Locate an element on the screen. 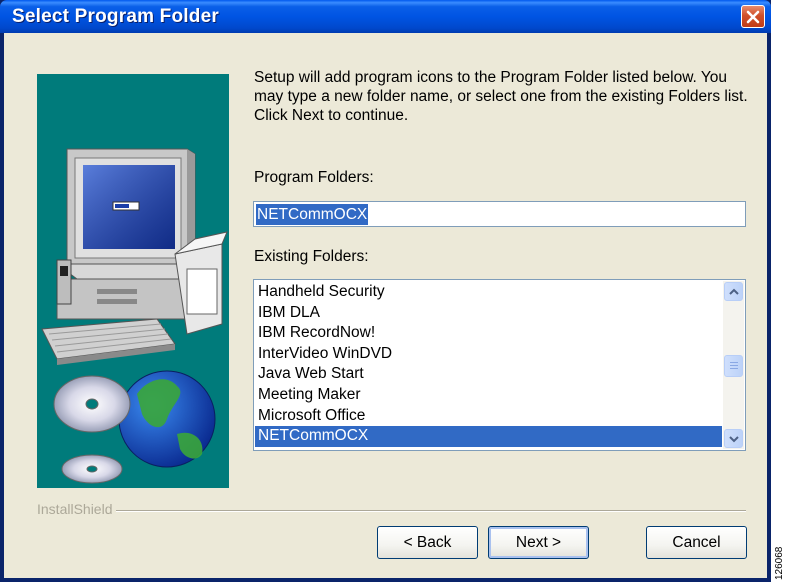 The width and height of the screenshot is (785, 582). chevron-up-icon is located at coordinates (733, 291).